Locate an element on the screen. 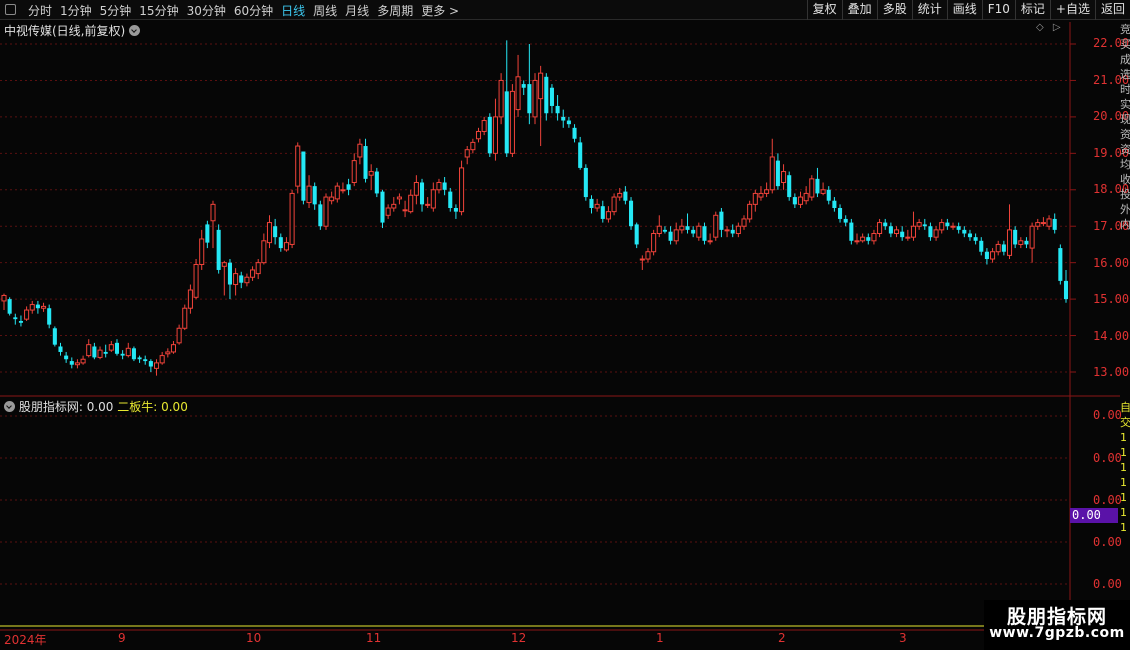 This screenshot has width=1130, height=650. indicator-title: 股朋指标网: 0.00 二板牛: 0.00 is located at coordinates (96, 406).